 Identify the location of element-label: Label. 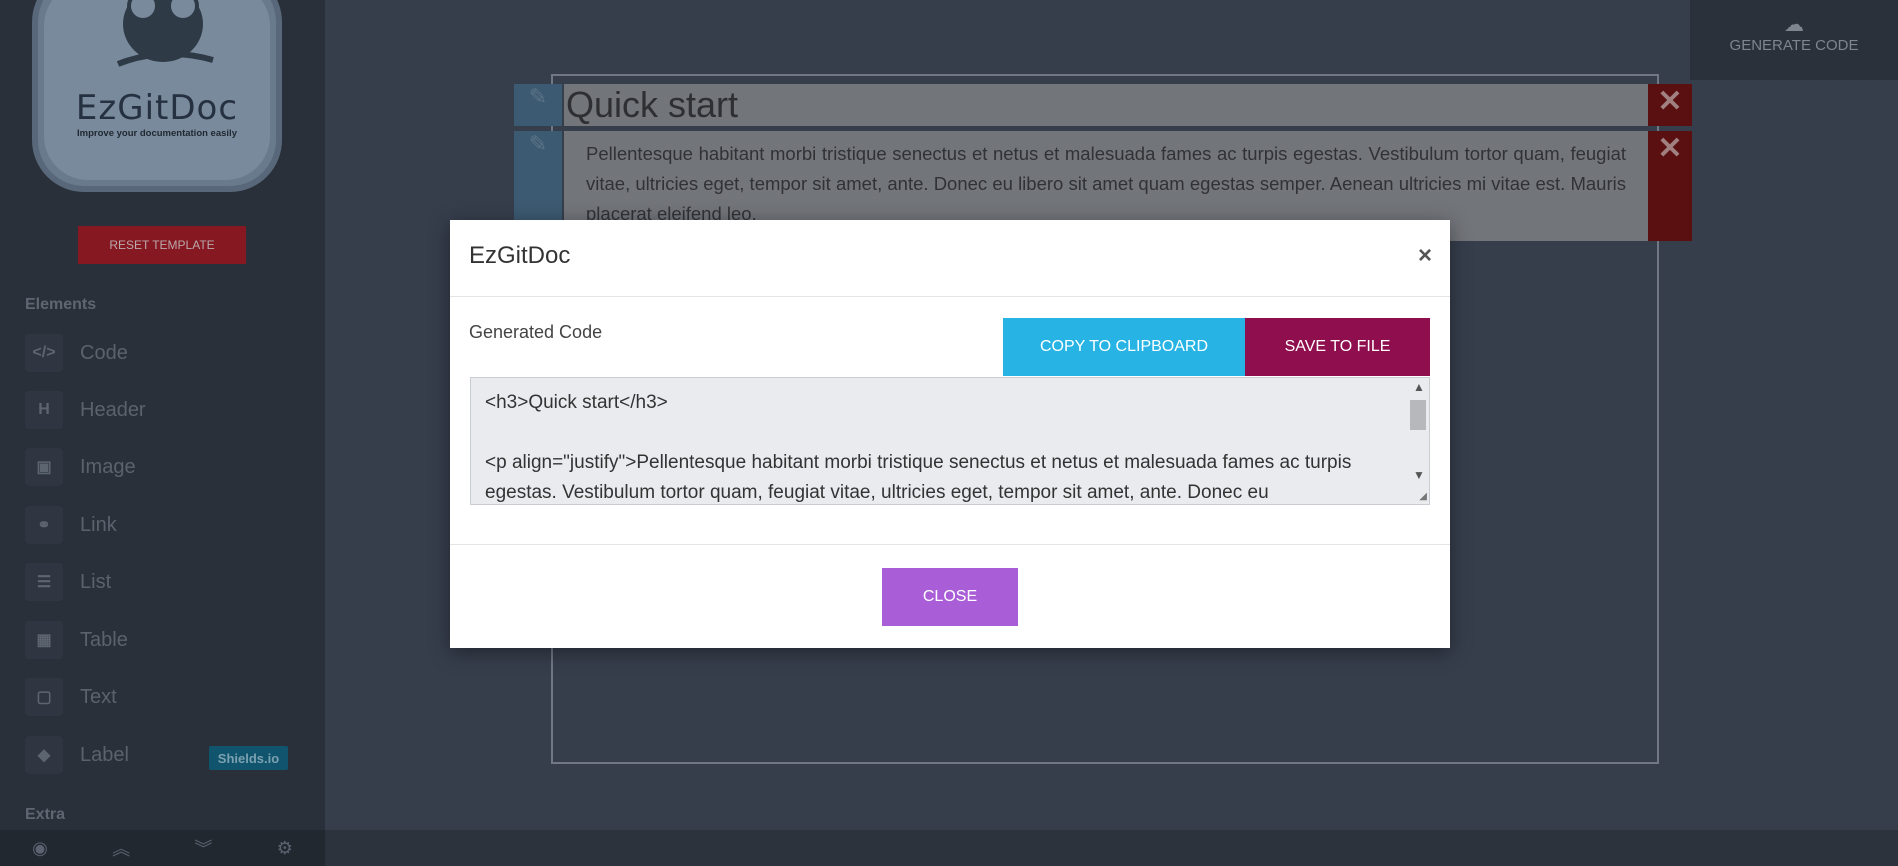
(104, 754).